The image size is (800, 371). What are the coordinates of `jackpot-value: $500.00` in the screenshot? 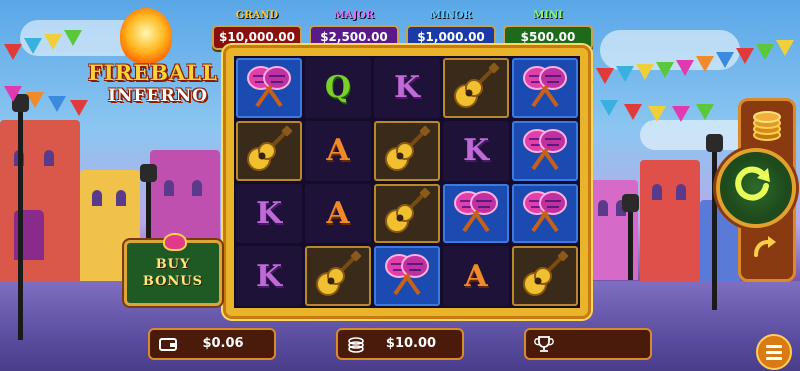 It's located at (548, 37).